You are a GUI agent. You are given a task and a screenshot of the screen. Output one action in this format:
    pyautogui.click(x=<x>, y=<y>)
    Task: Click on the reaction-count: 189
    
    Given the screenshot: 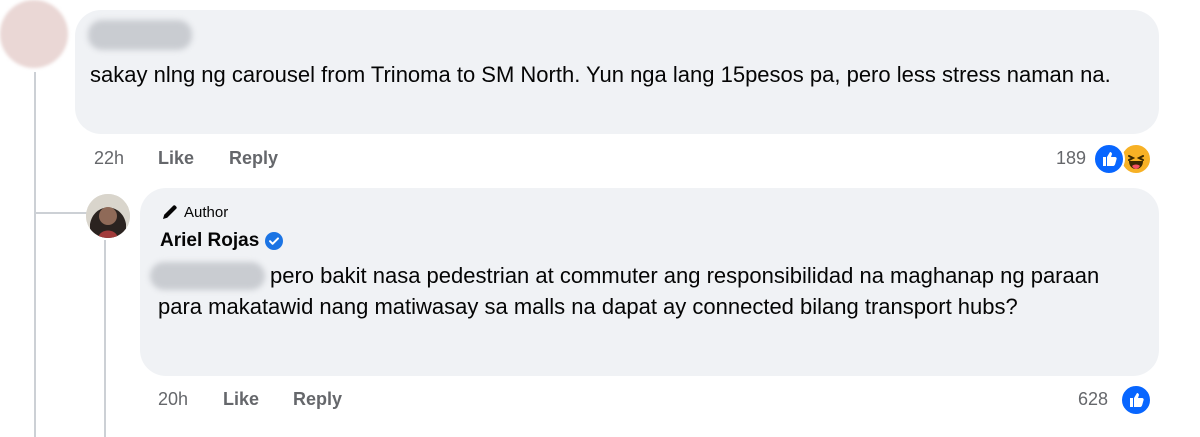 What is the action you would take?
    pyautogui.click(x=1071, y=158)
    